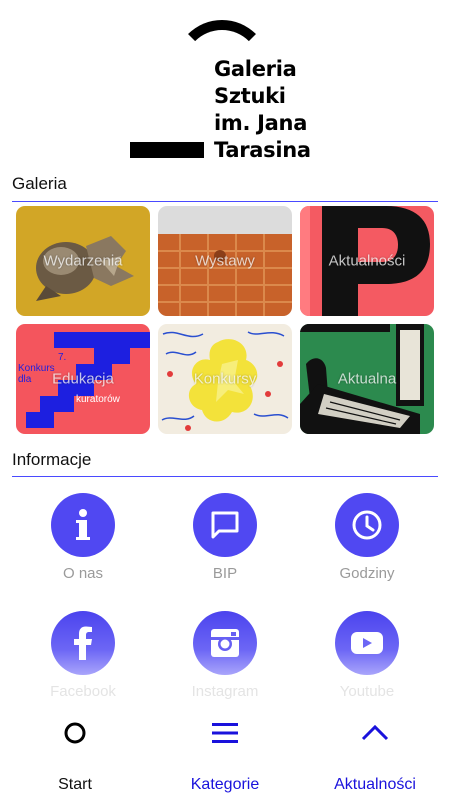 This screenshot has height=800, width=450. Describe the element at coordinates (52, 459) in the screenshot. I see `section-title-info: Informacje` at that location.